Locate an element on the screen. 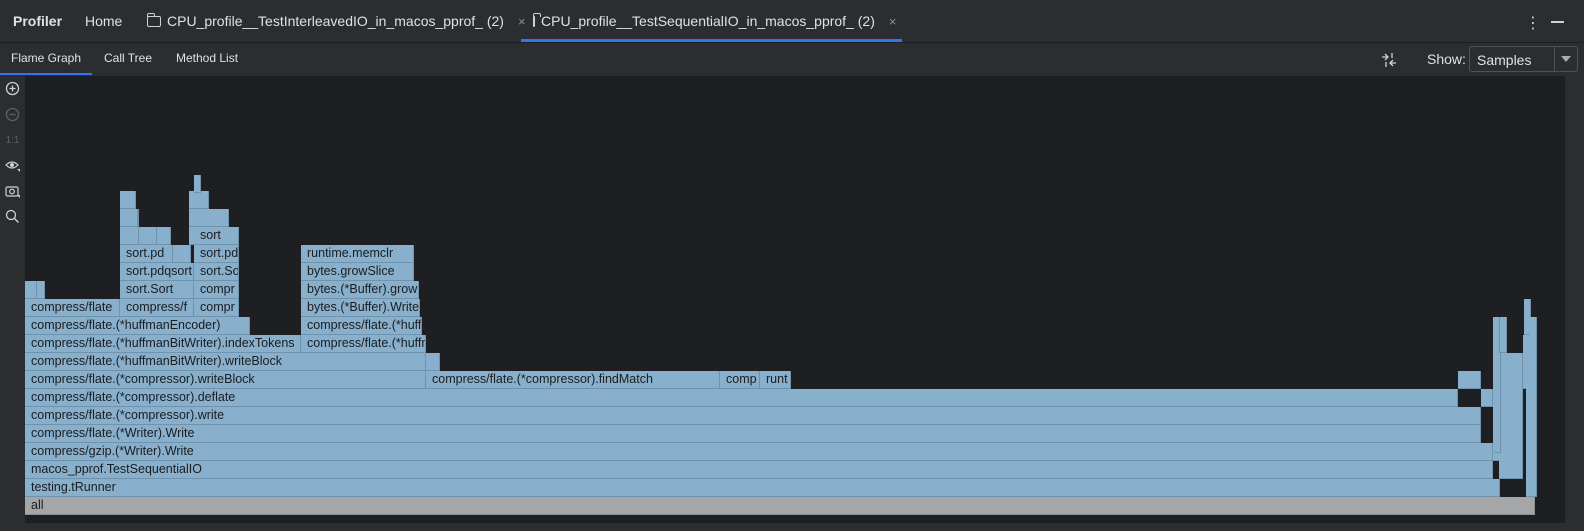 The image size is (1584, 531). flame-frame: macos_pprof.TestSequentialIO is located at coordinates (759, 470).